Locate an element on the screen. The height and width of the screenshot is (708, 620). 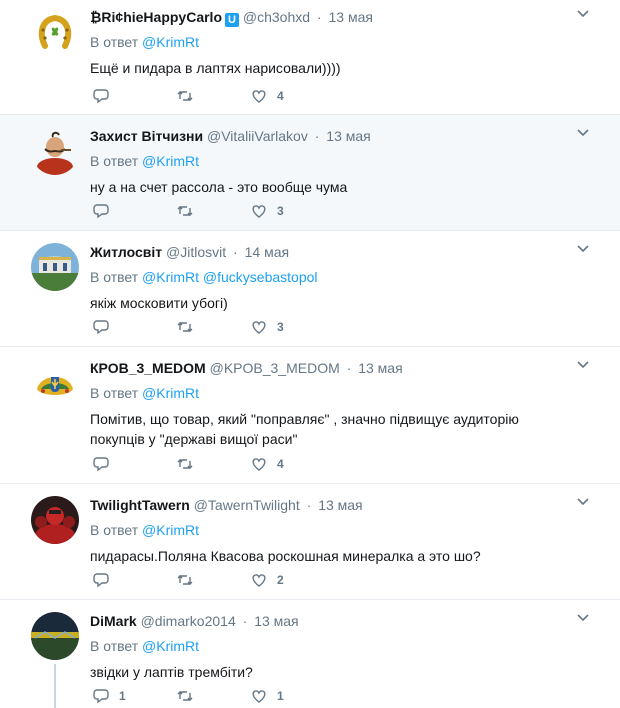
like-count: 2 is located at coordinates (280, 580).